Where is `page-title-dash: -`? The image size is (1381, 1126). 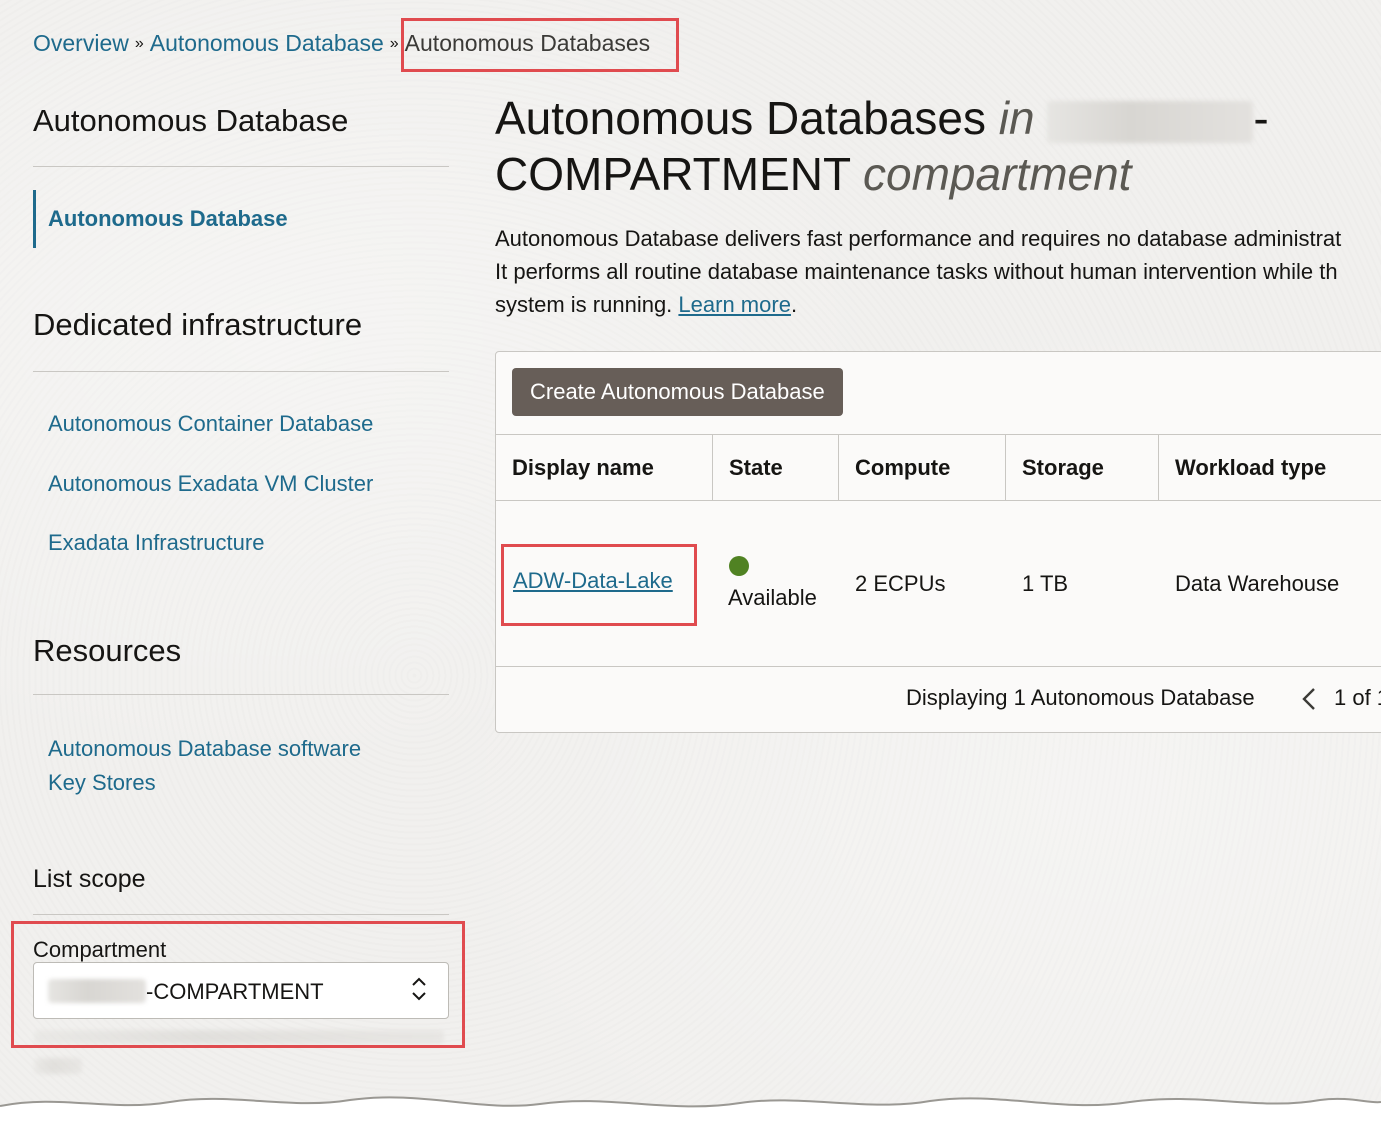 page-title-dash: - is located at coordinates (1261, 118).